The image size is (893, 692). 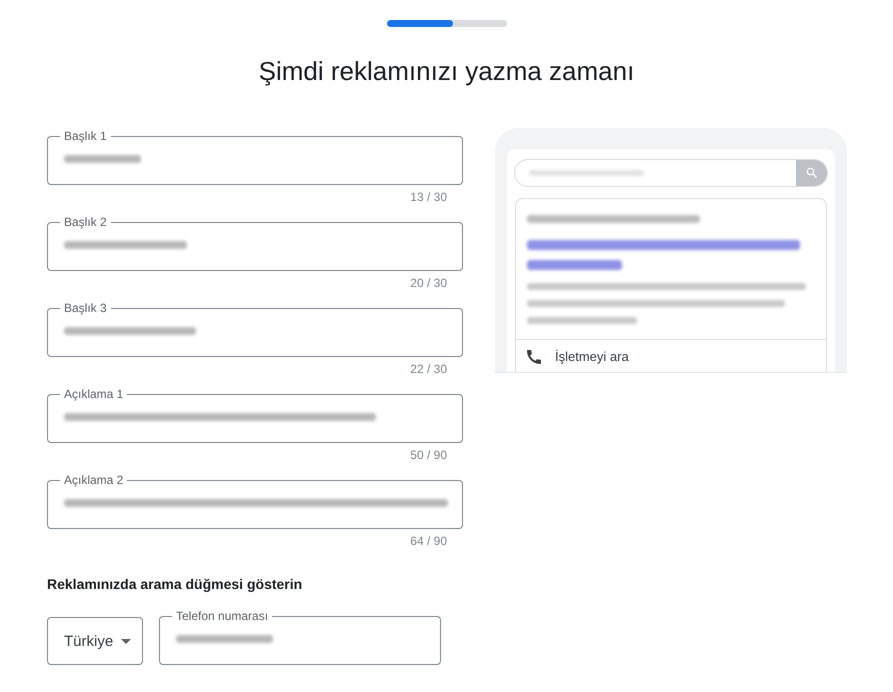 What do you see at coordinates (255, 415) in the screenshot?
I see `input-field: Açıklama 1` at bounding box center [255, 415].